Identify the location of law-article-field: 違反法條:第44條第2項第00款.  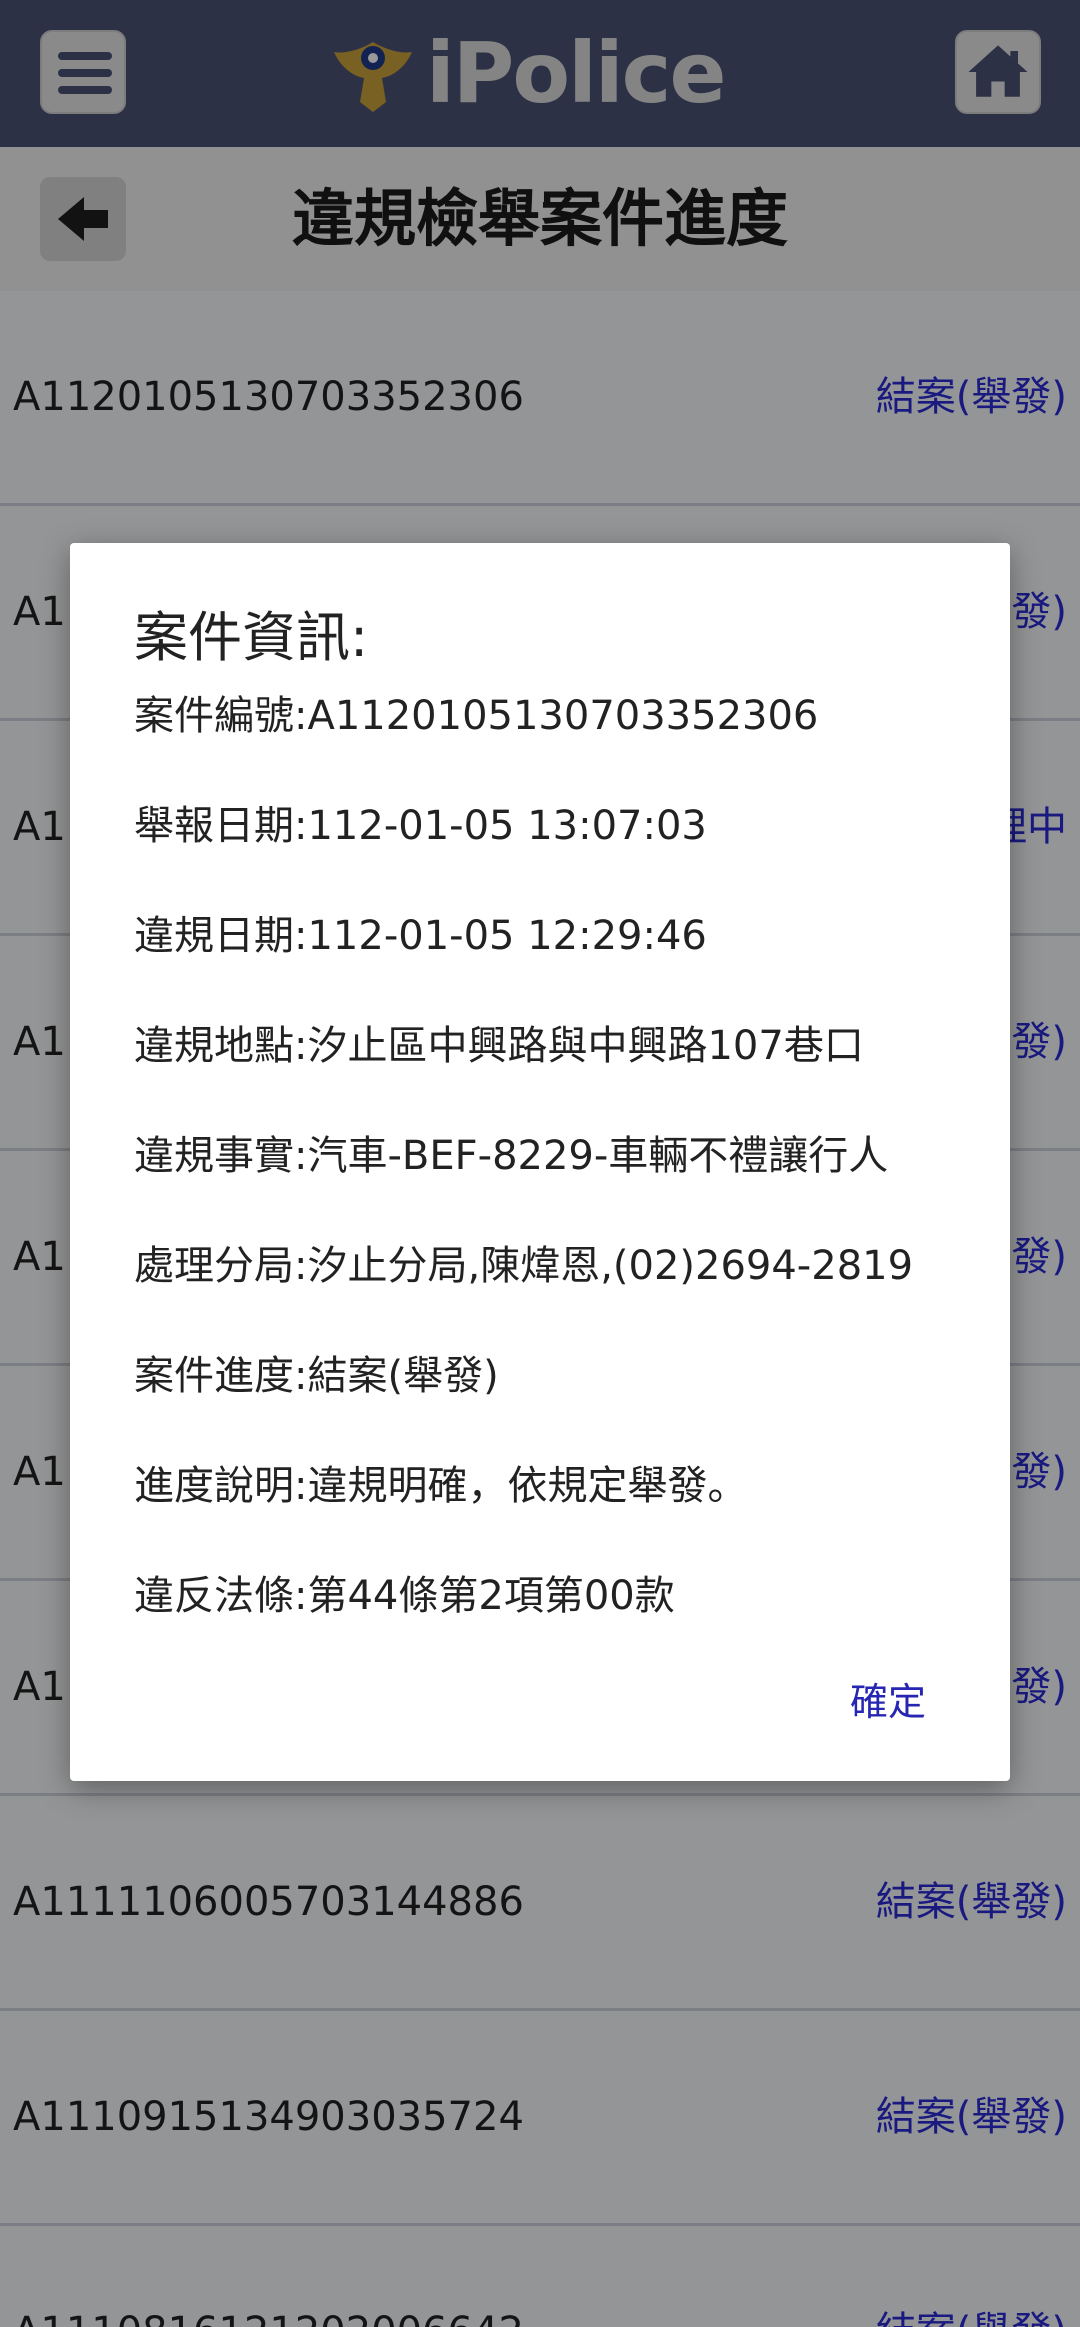
(404, 1596).